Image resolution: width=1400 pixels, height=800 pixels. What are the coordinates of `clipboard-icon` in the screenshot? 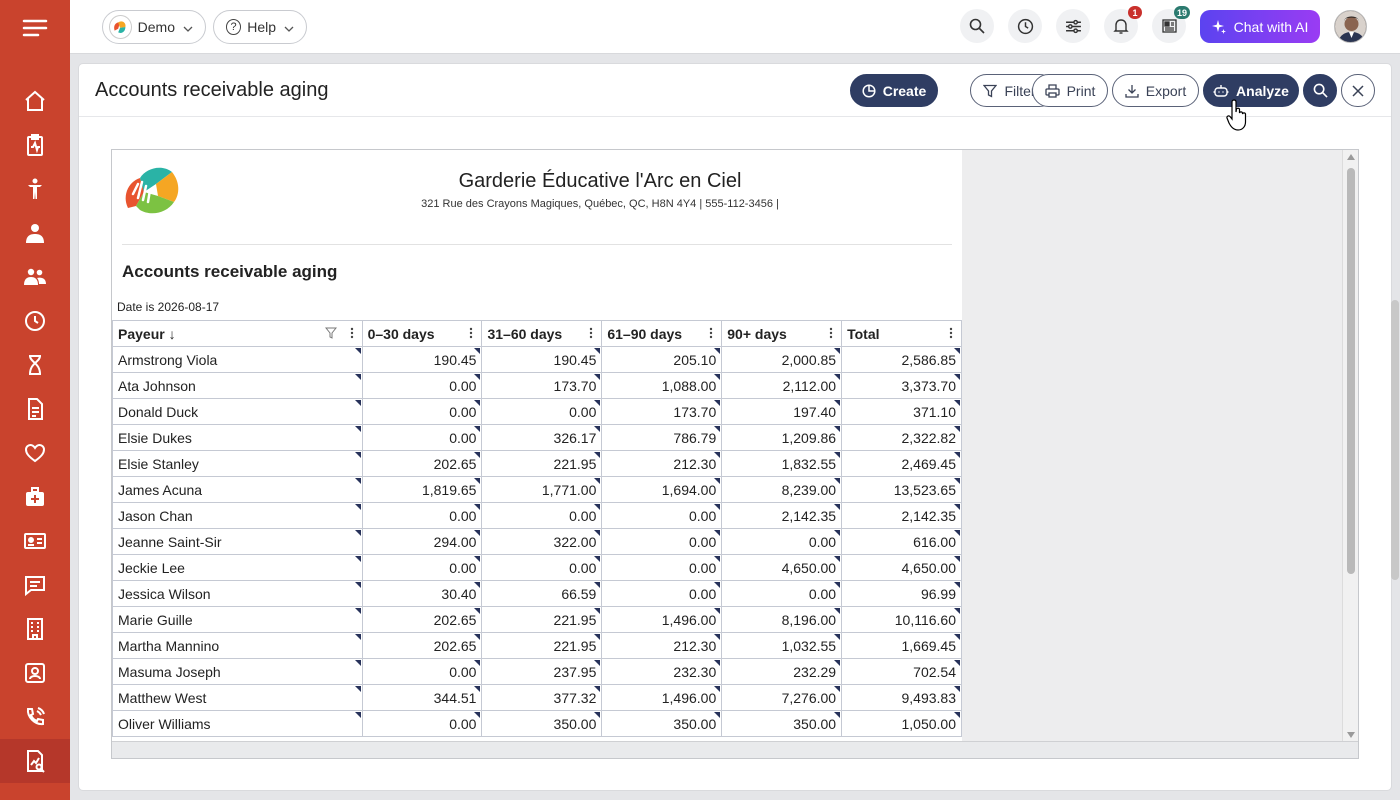 It's located at (35, 145).